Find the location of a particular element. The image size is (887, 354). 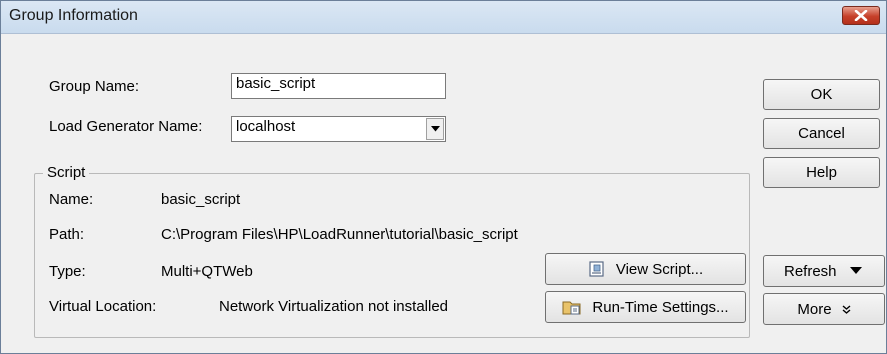

dropdown-arrow-button is located at coordinates (435, 129).